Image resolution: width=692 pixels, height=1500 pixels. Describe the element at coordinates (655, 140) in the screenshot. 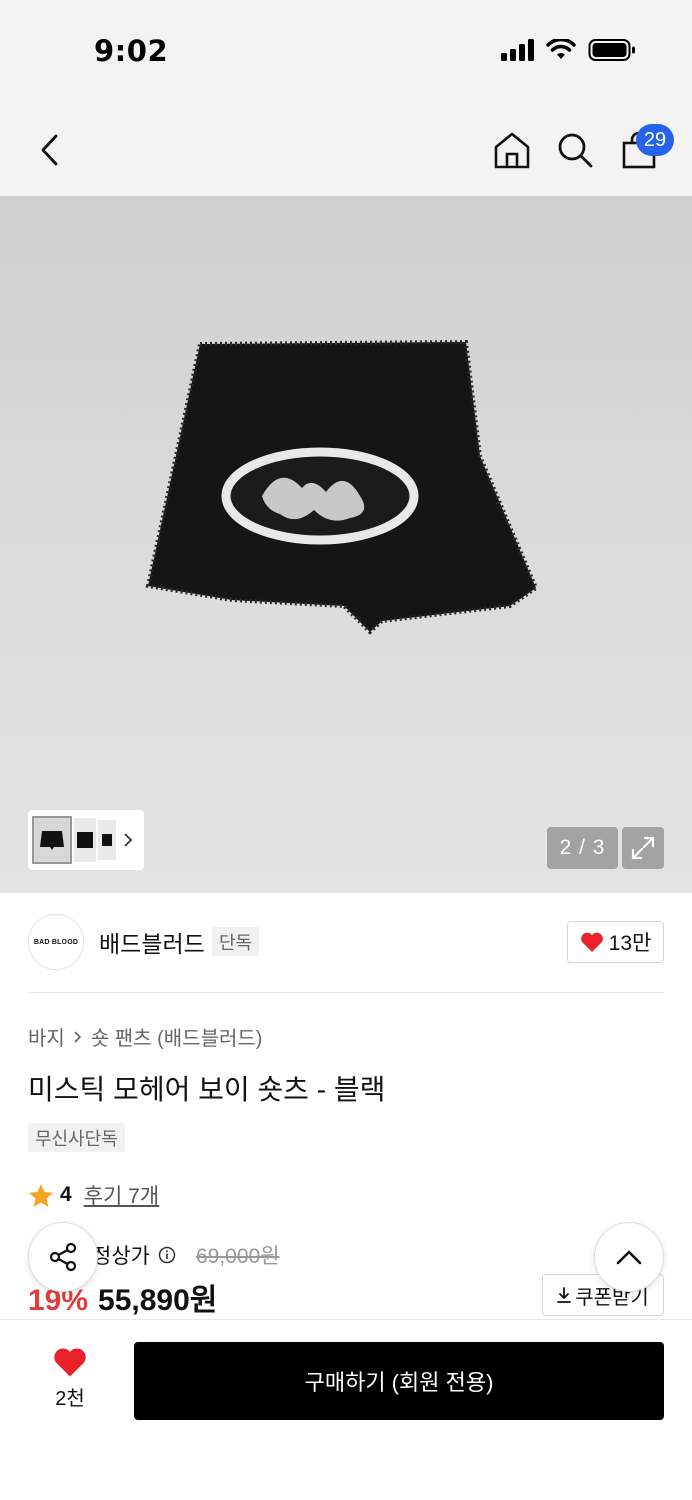

I see `cart-count-badge: 29` at that location.